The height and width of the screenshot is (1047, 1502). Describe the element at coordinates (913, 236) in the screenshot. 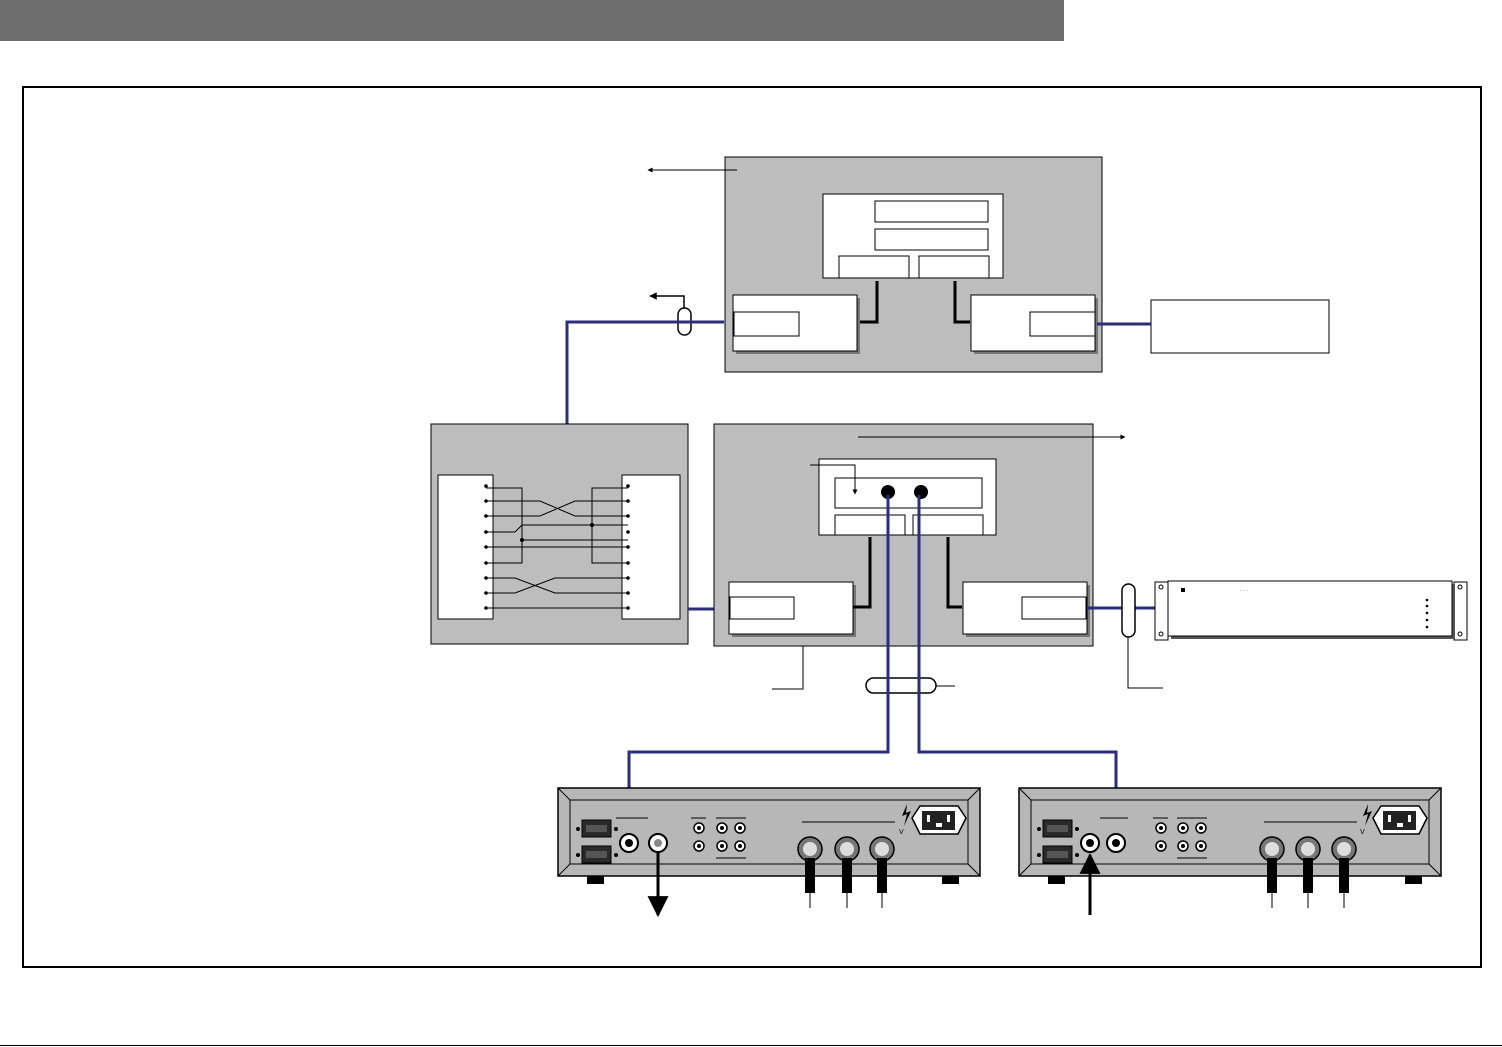

I see `upper-processor-block` at that location.